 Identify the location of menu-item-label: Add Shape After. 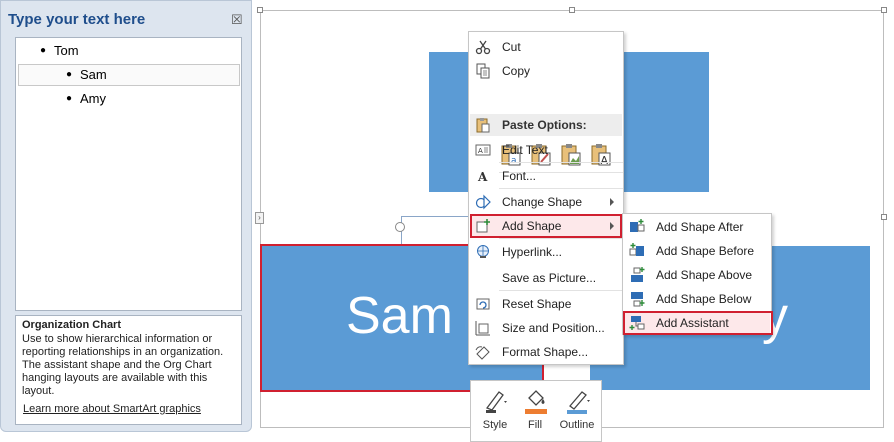
(700, 227).